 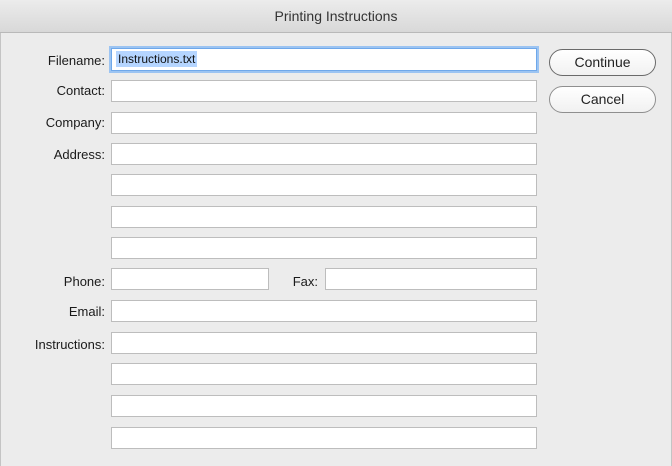 What do you see at coordinates (69, 344) in the screenshot?
I see `instructions-label: Instructions:` at bounding box center [69, 344].